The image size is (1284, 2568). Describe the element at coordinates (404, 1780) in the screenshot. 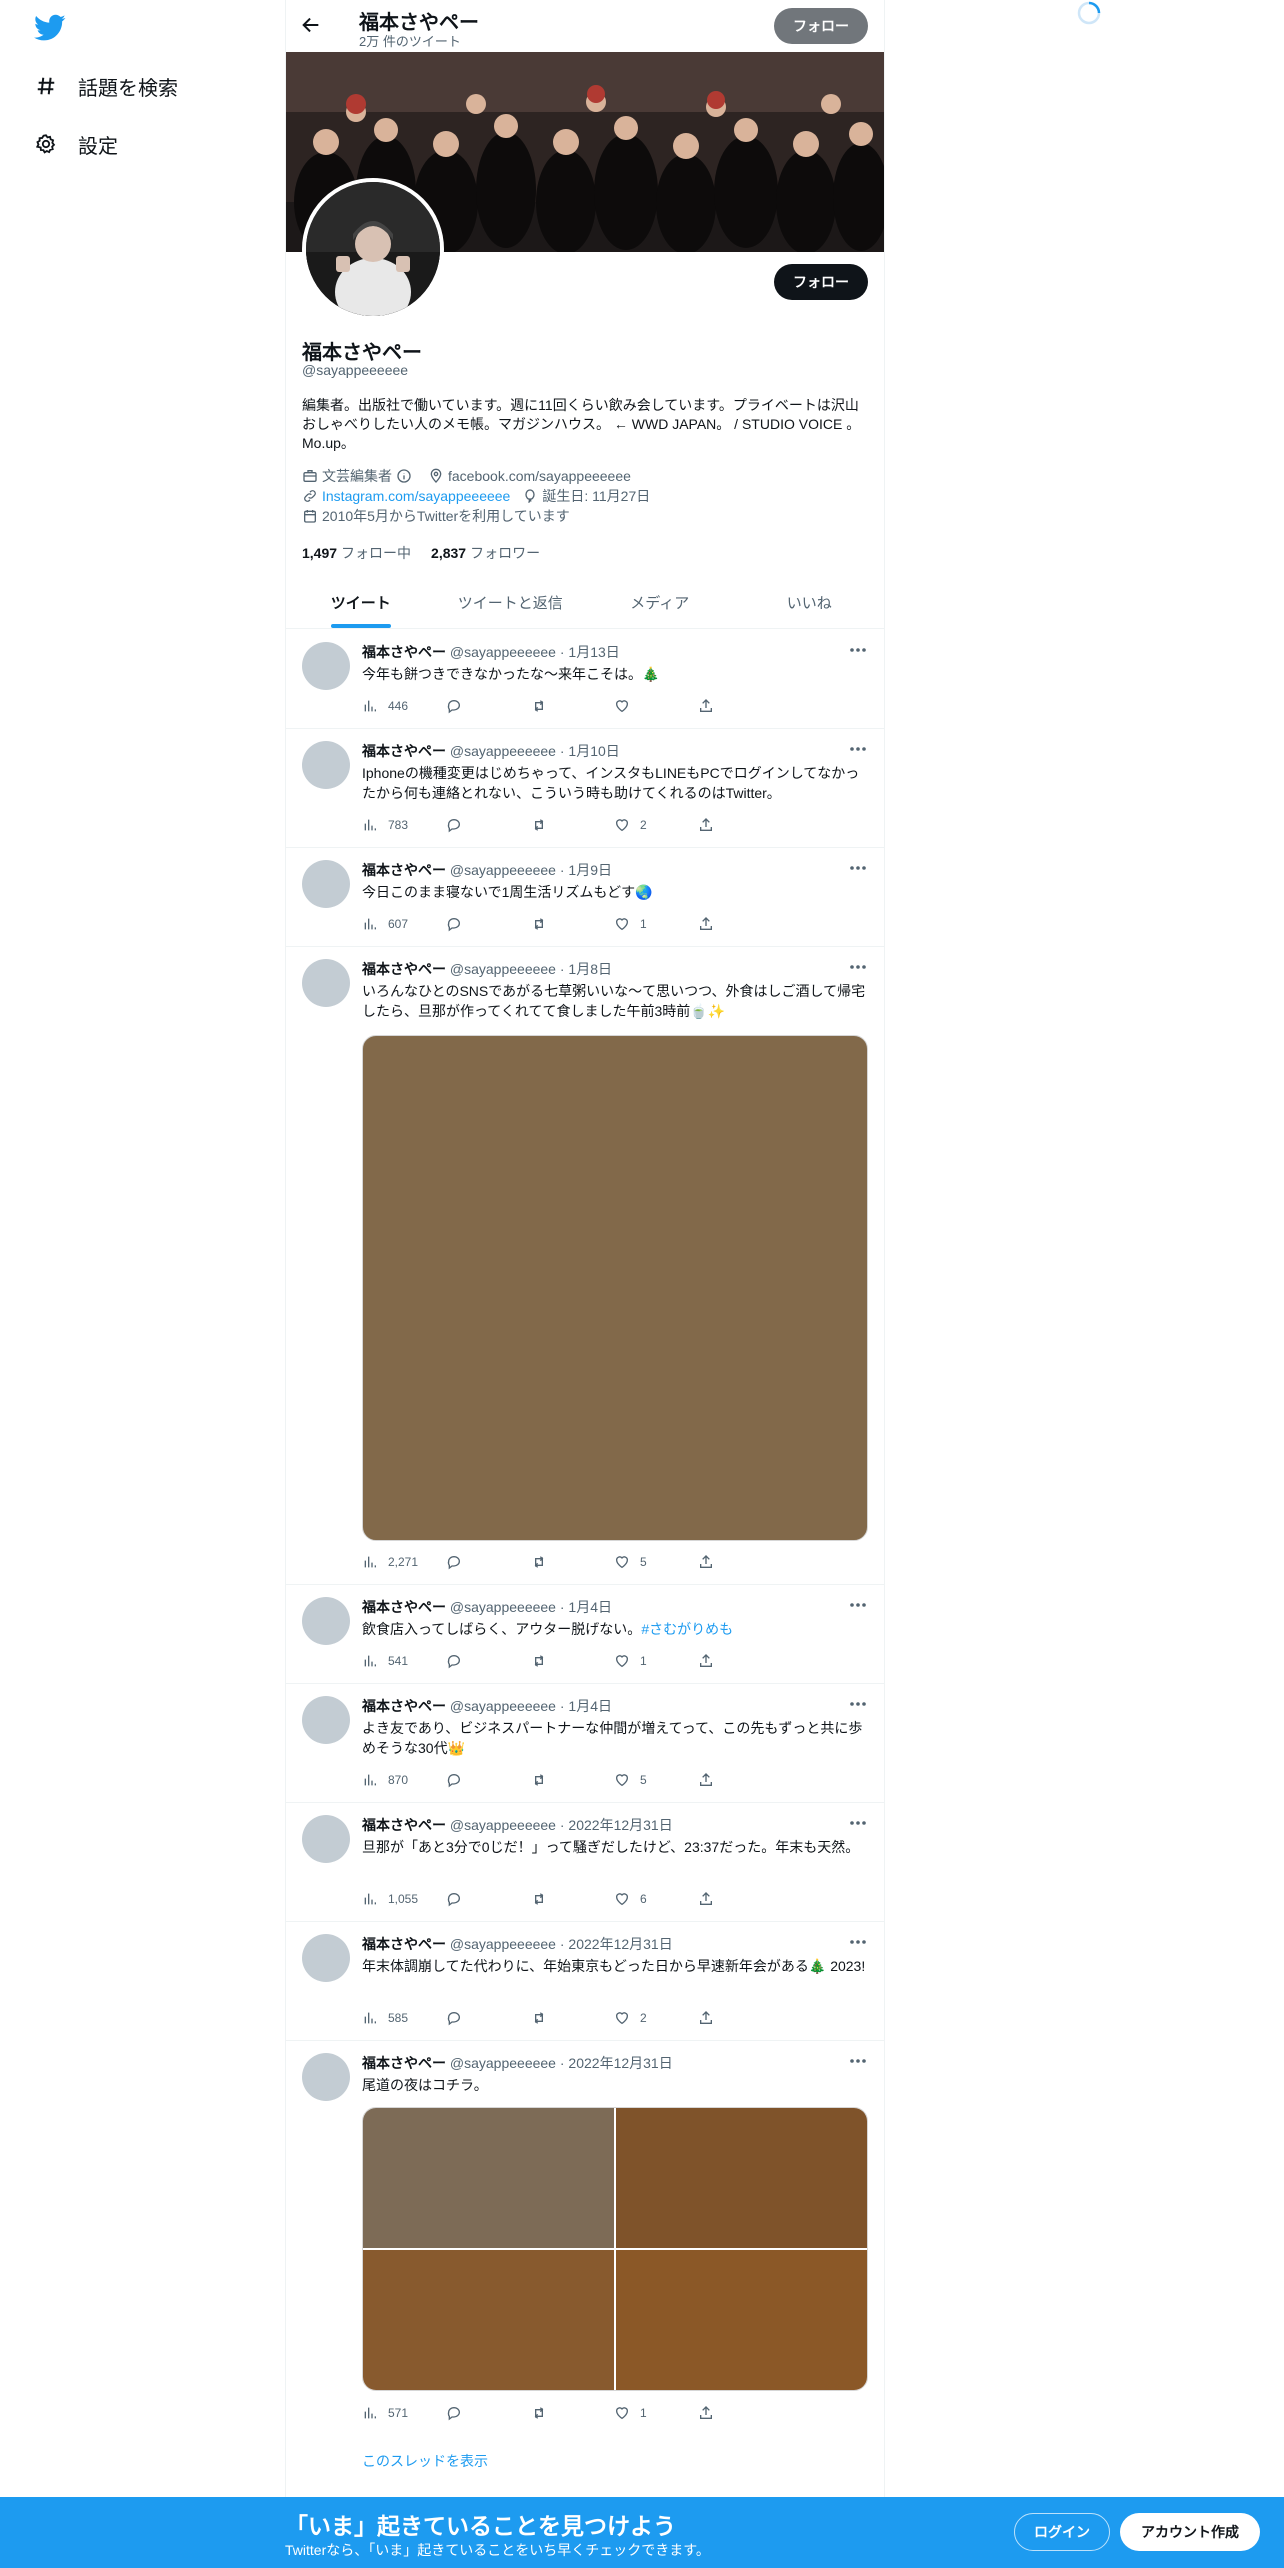

I see `views-action: 870` at that location.